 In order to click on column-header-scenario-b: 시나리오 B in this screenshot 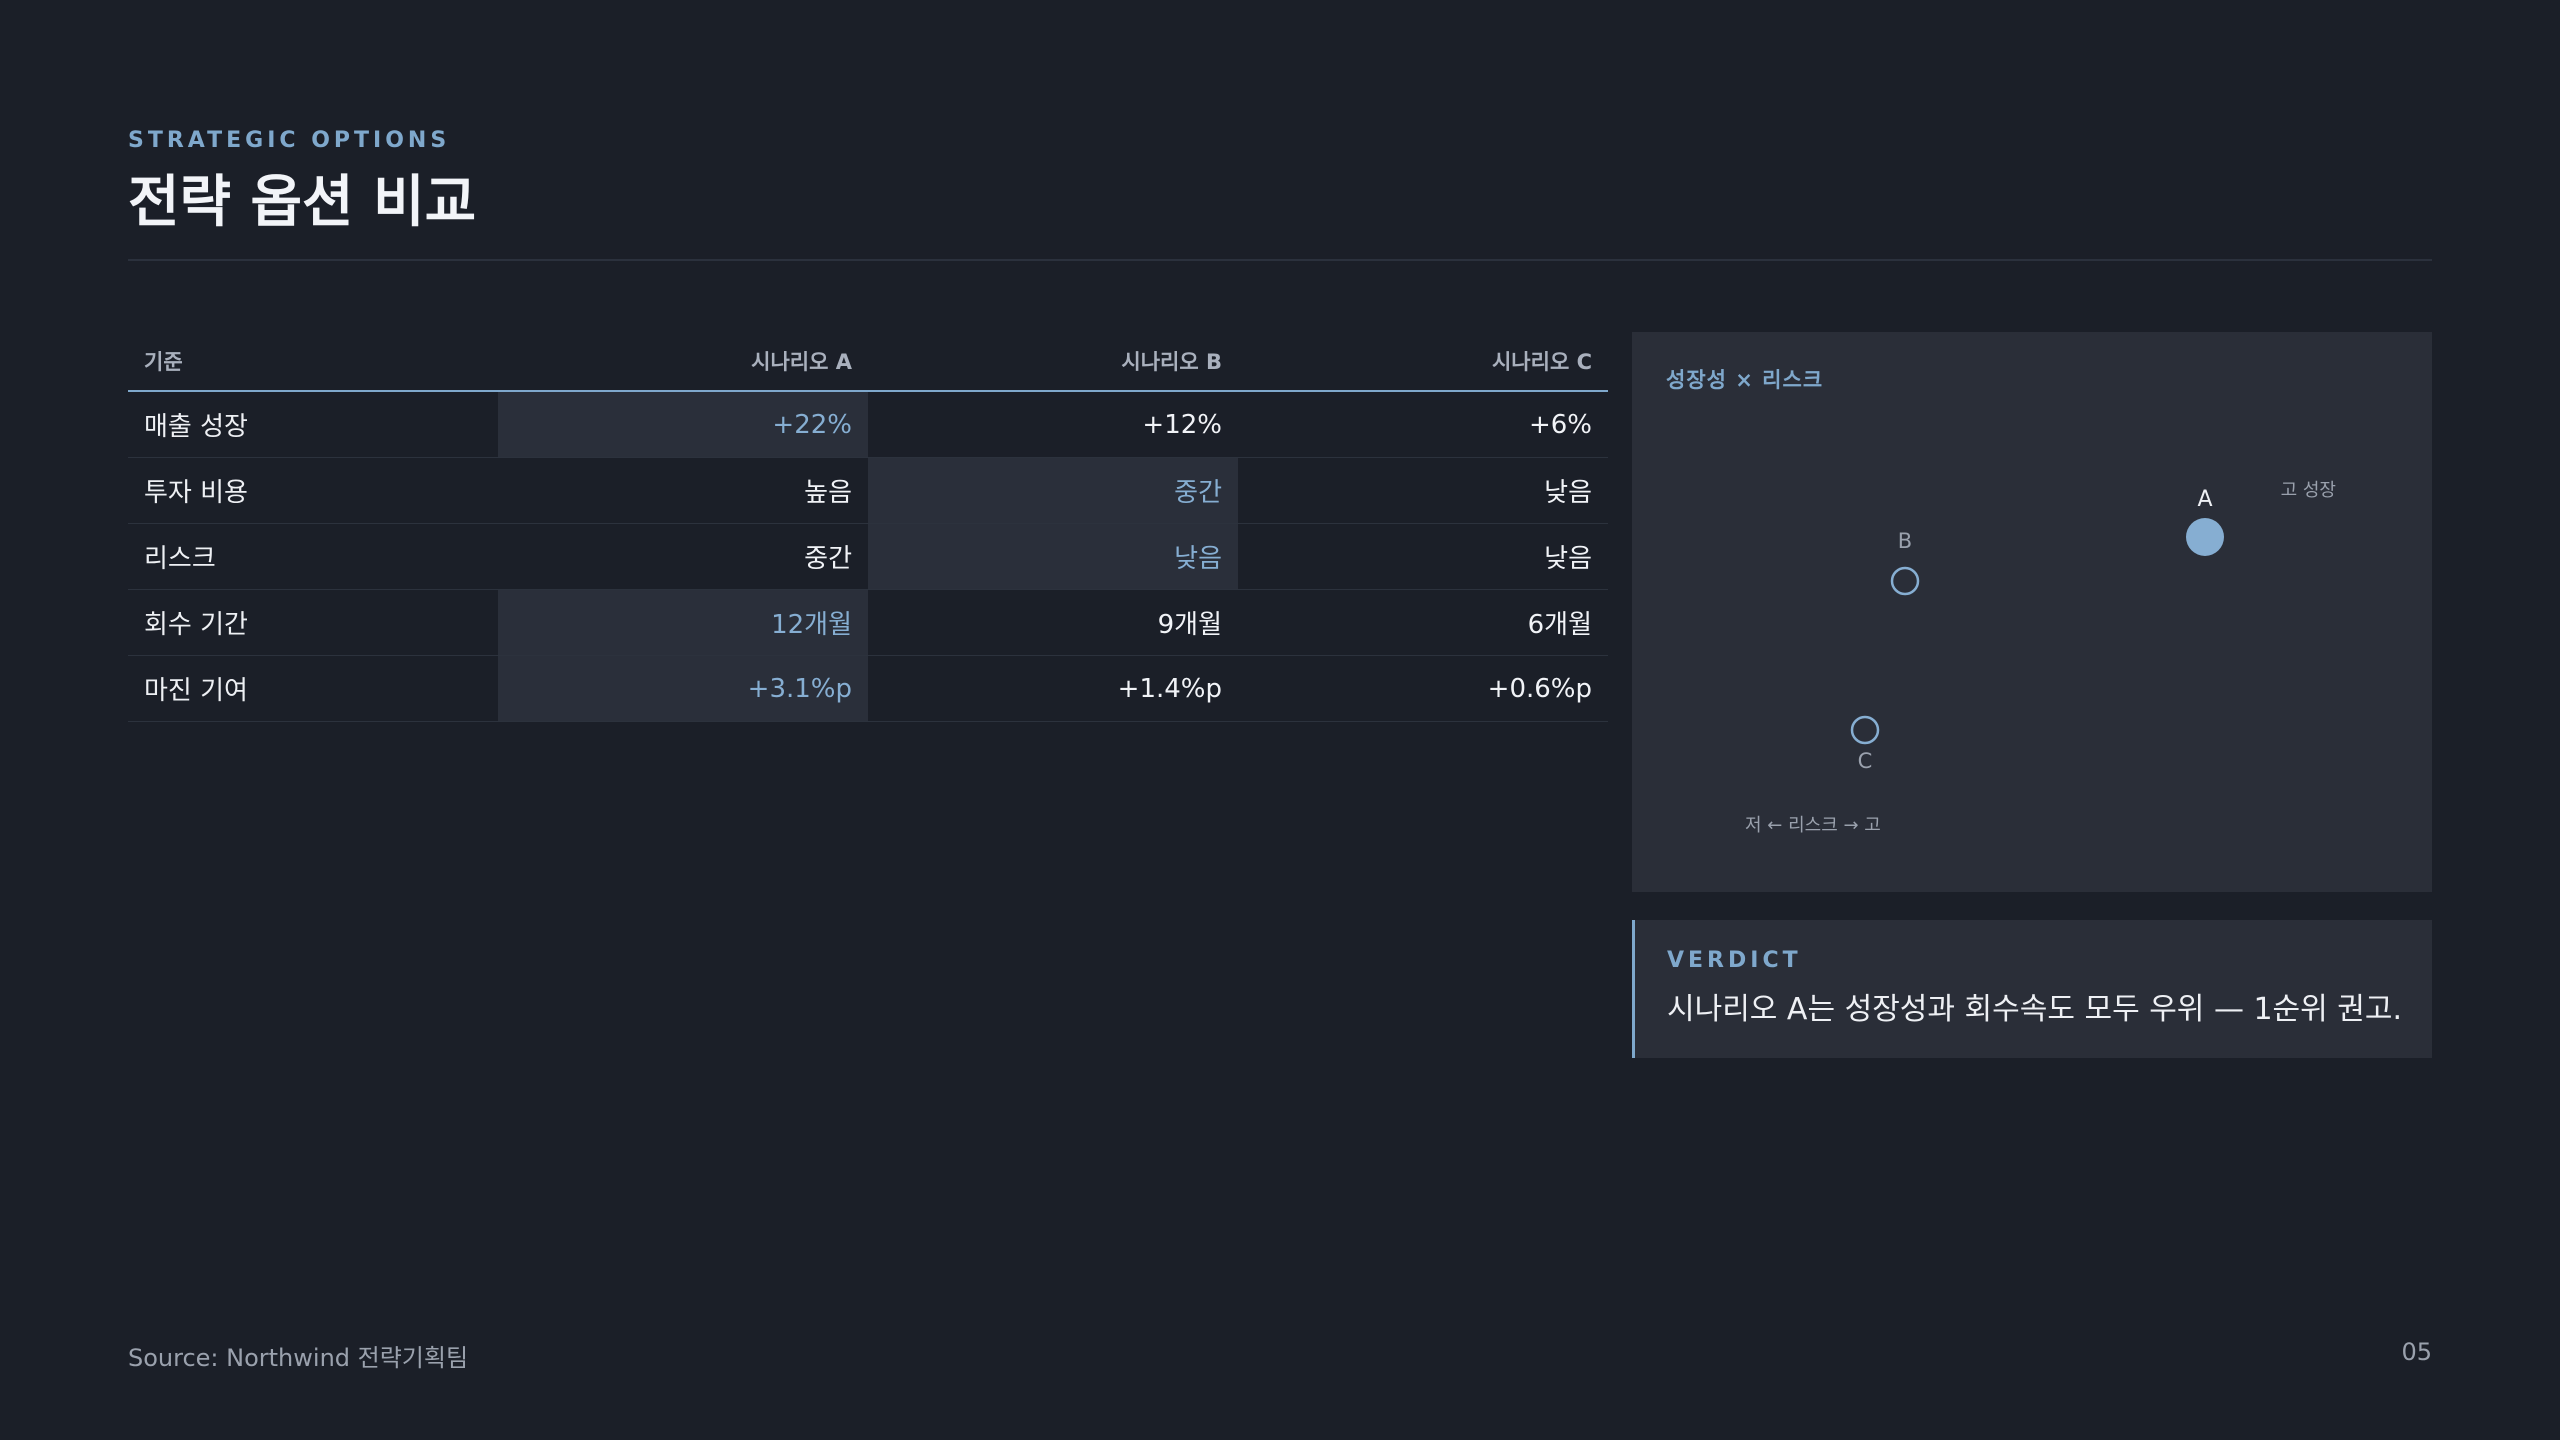, I will do `click(1171, 362)`.